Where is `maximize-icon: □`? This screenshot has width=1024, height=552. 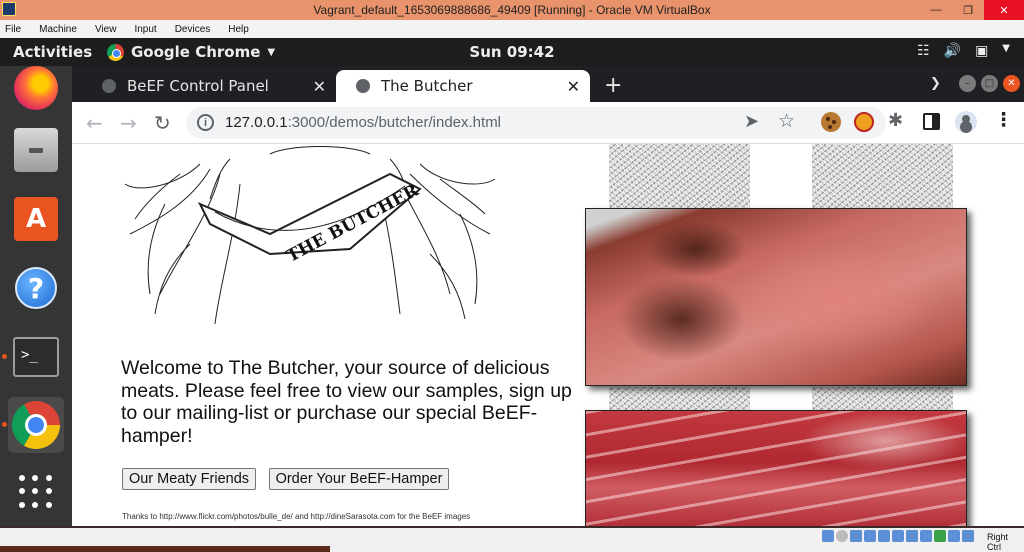
maximize-icon: □ is located at coordinates (989, 83).